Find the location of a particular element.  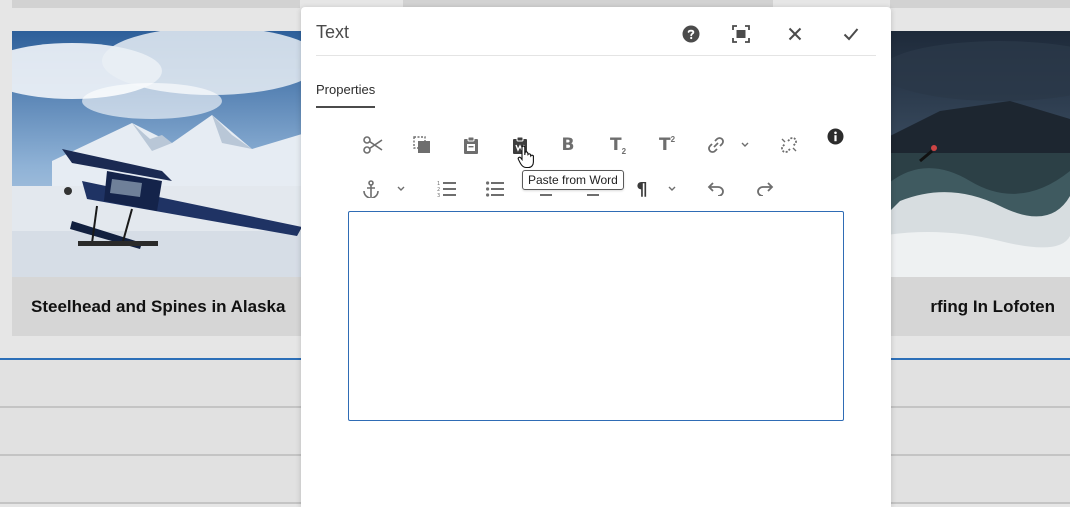

fullscreen-icon is located at coordinates (741, 34).